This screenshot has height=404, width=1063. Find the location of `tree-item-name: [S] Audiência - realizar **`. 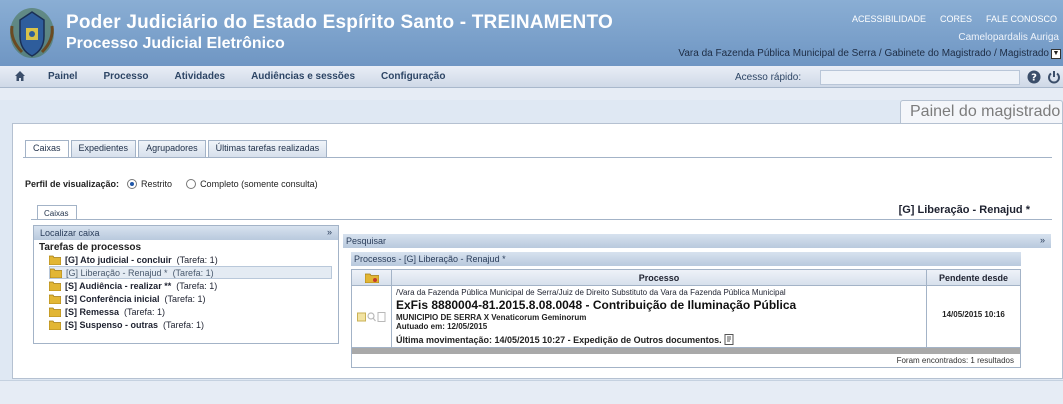

tree-item-name: [S] Audiência - realizar ** is located at coordinates (118, 285).